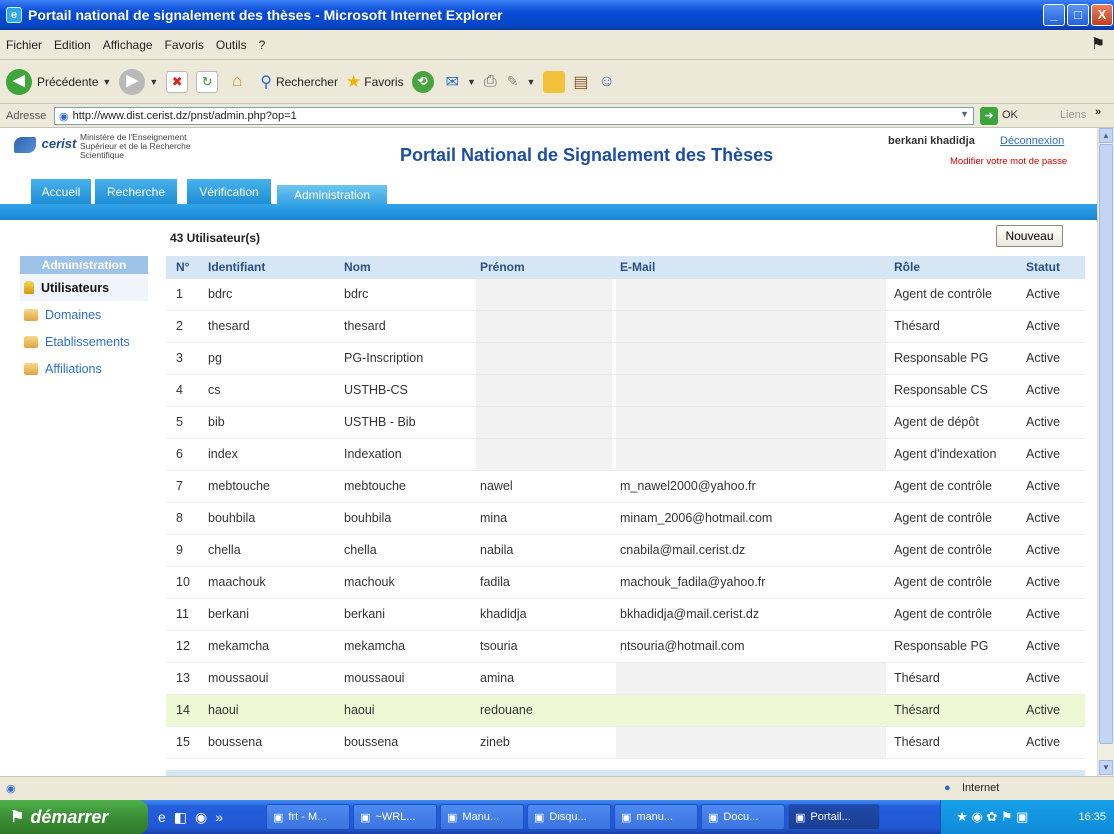 The image size is (1114, 834). What do you see at coordinates (1106, 767) in the screenshot?
I see `scroll-down-icon: ▼` at bounding box center [1106, 767].